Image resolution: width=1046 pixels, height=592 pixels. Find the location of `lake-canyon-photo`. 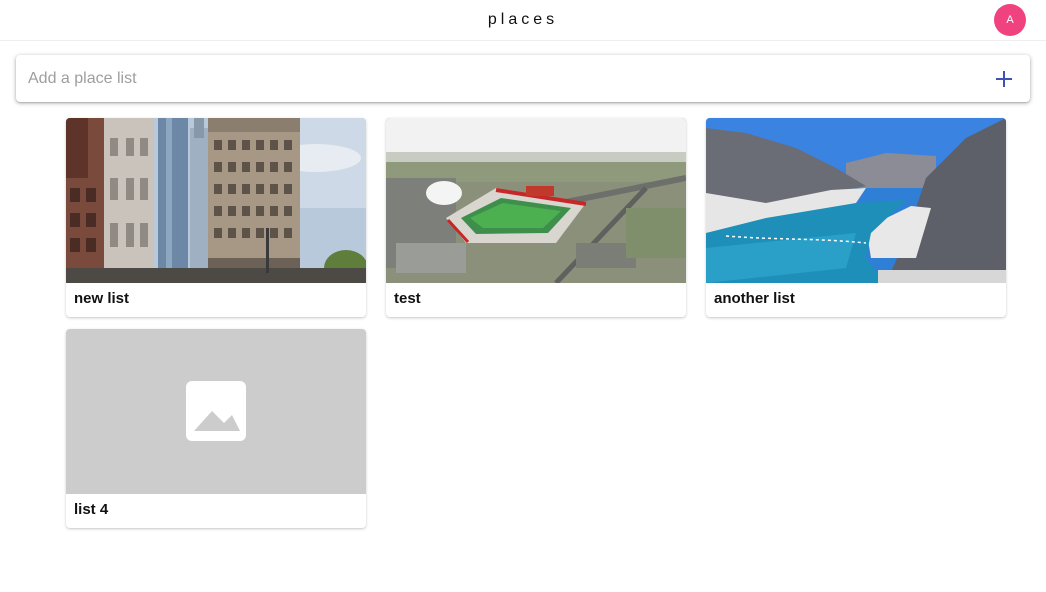

lake-canyon-photo is located at coordinates (856, 200).